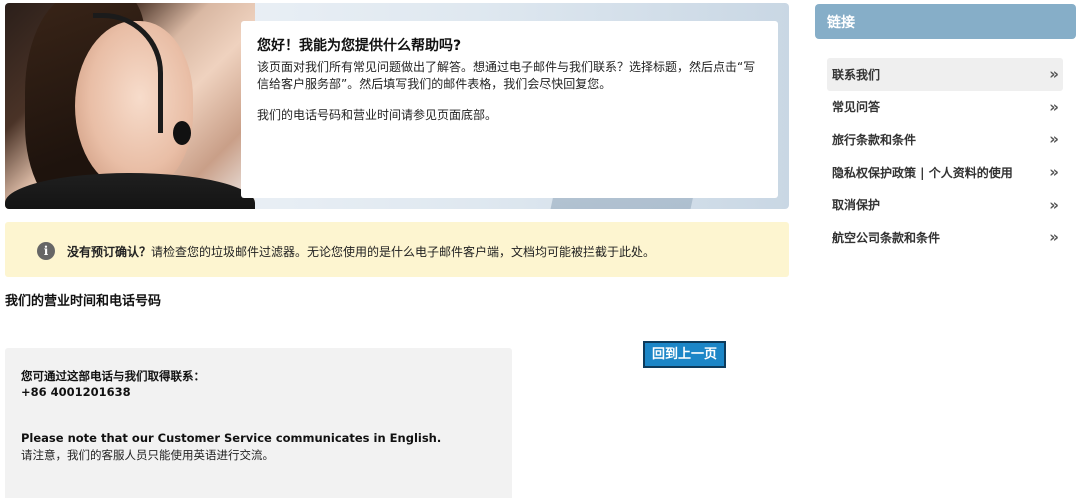  I want to click on hero-title: 您好！我能为您提供什么帮助吗?, so click(359, 46).